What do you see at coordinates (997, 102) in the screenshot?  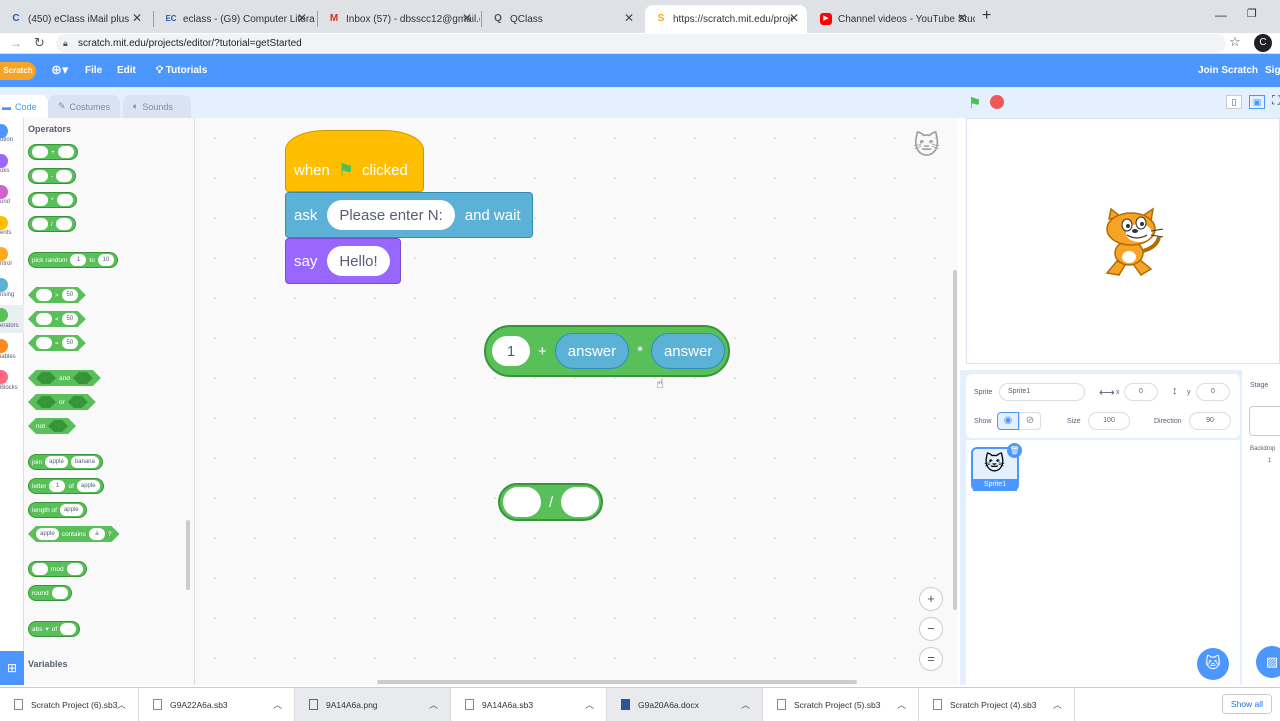 I see `stop-button` at bounding box center [997, 102].